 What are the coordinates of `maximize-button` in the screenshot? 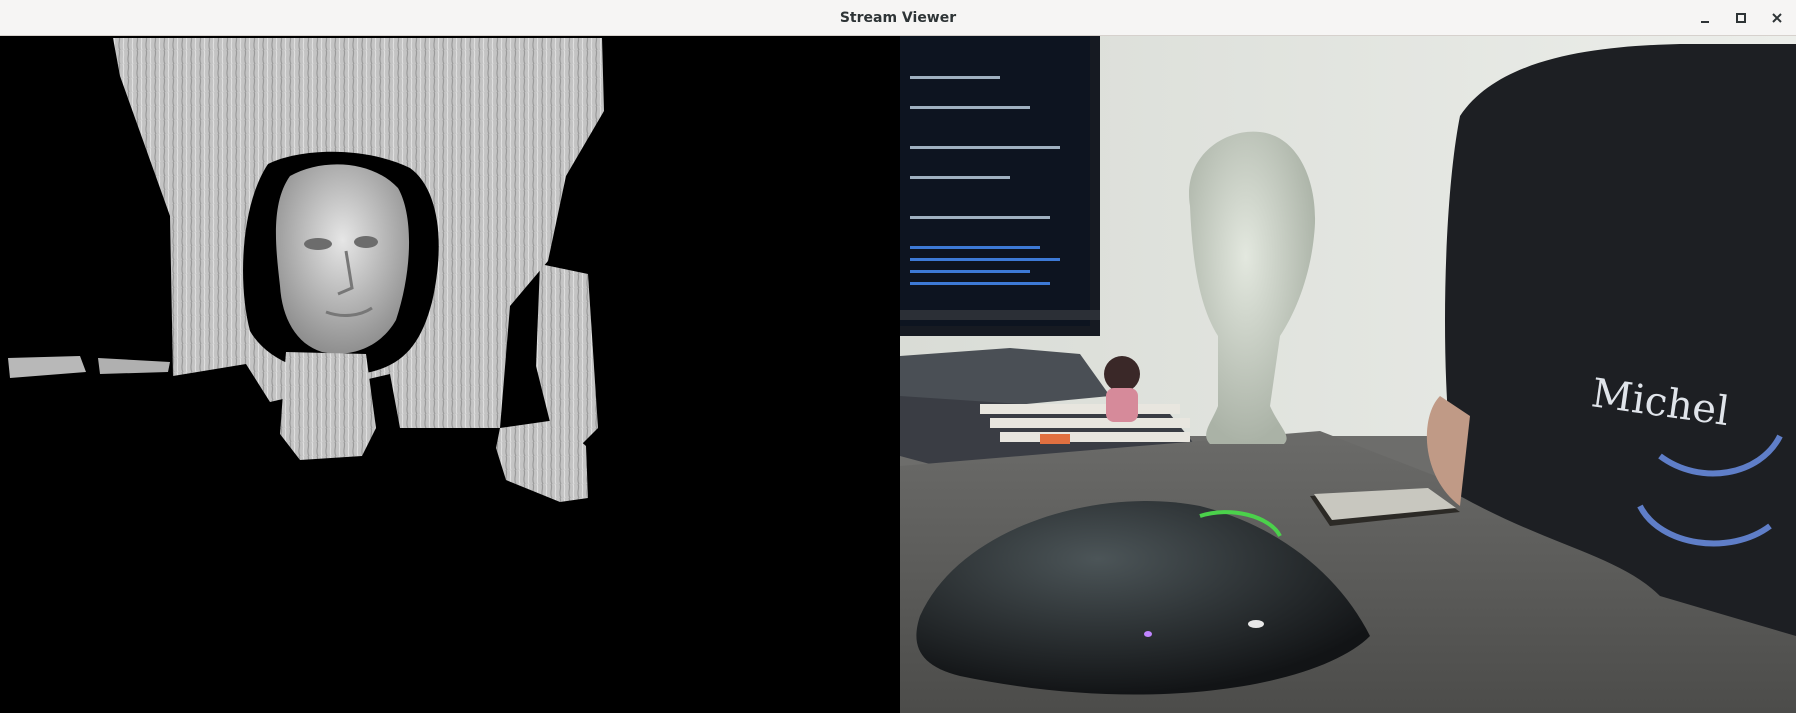 It's located at (1741, 18).